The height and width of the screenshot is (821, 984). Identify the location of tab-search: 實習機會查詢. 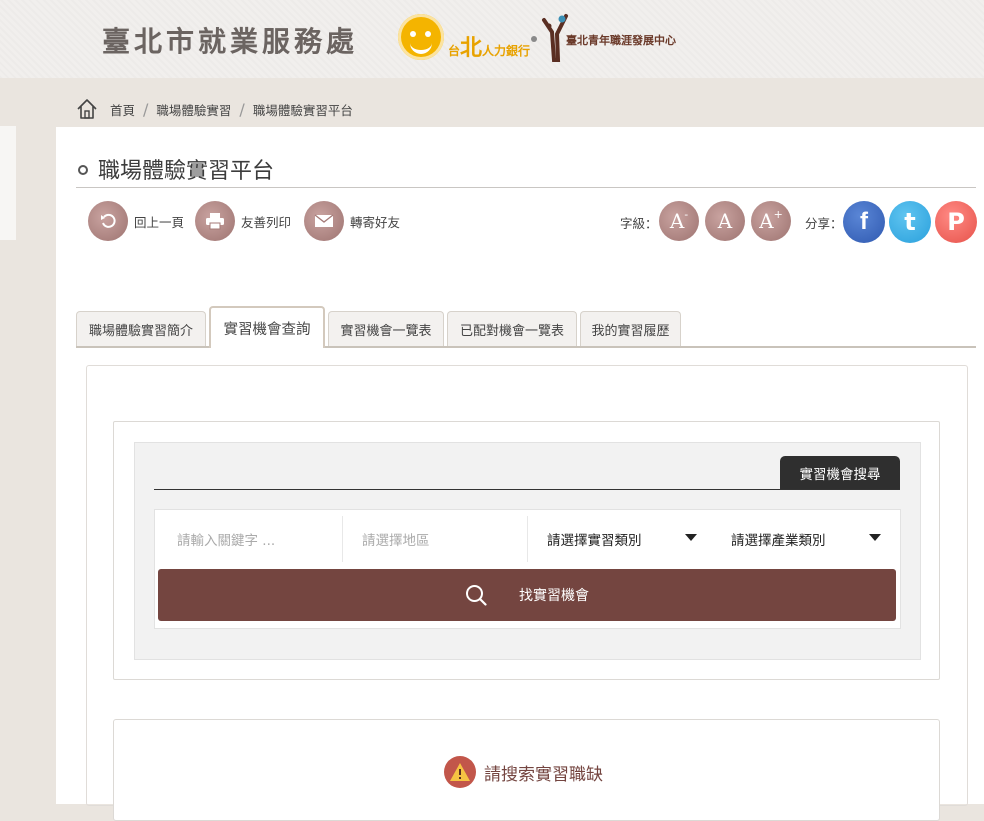
(267, 327).